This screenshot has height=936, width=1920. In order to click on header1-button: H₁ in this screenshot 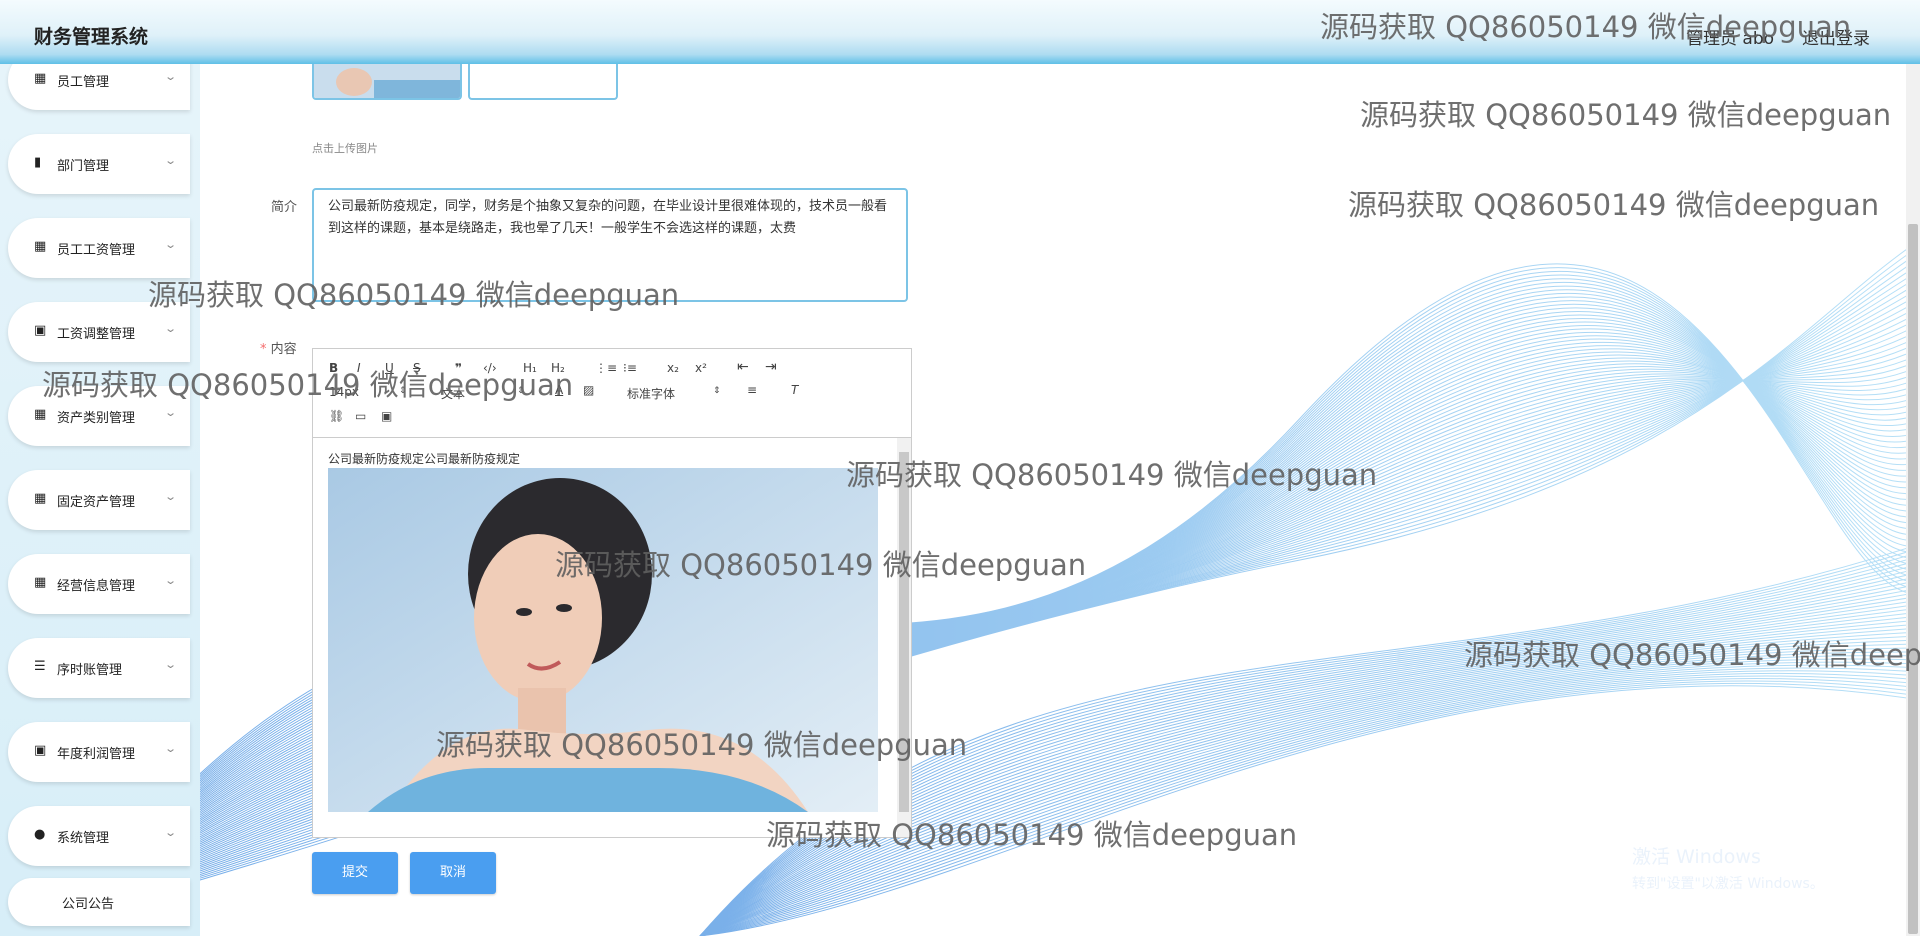, I will do `click(530, 368)`.